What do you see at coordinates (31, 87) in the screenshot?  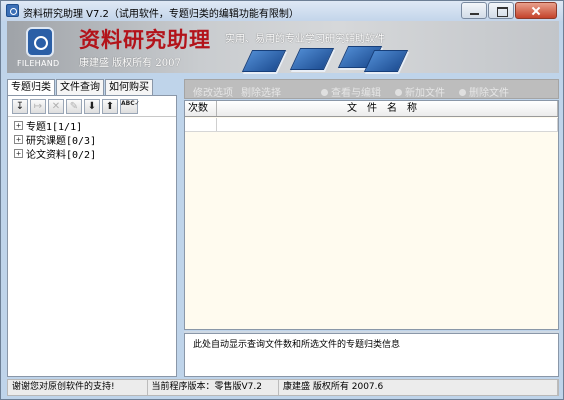 I see `tab-topics: 专题归类` at bounding box center [31, 87].